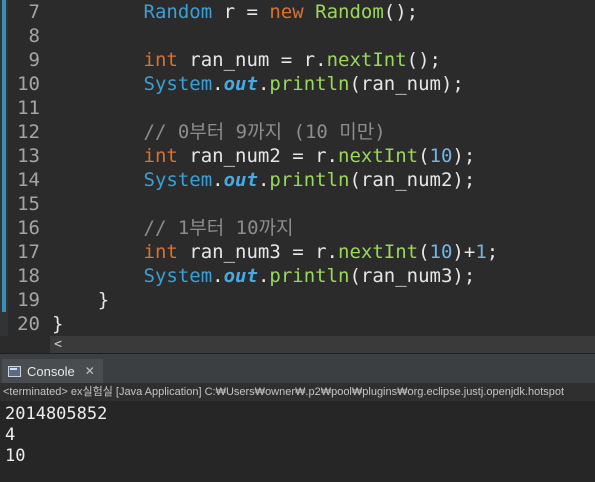 This screenshot has height=482, width=595. What do you see at coordinates (28, 132) in the screenshot?
I see `line-number: 12` at bounding box center [28, 132].